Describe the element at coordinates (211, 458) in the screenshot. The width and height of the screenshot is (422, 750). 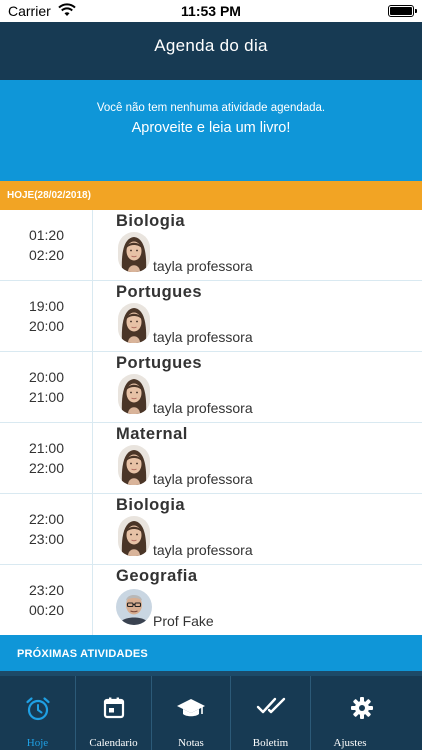
I see `event-row: 21:00 22:00 Maternal tayla professora` at that location.